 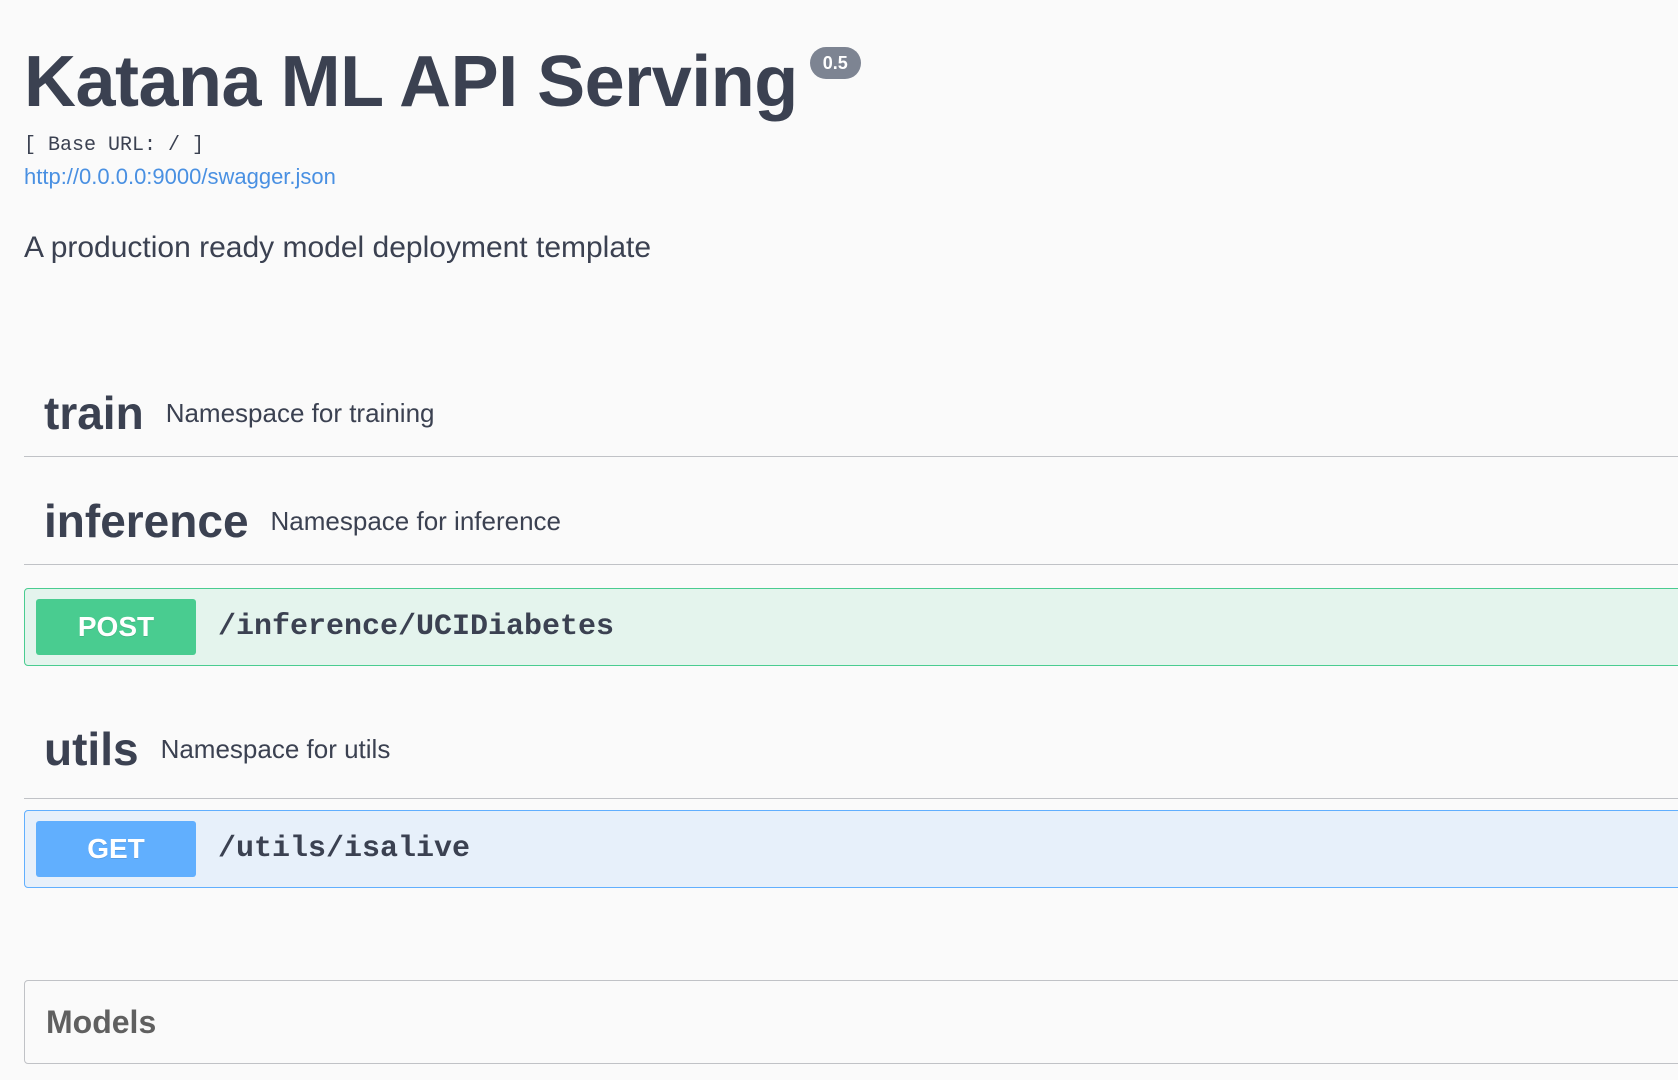 What do you see at coordinates (146, 521) in the screenshot?
I see `tag-name: inference` at bounding box center [146, 521].